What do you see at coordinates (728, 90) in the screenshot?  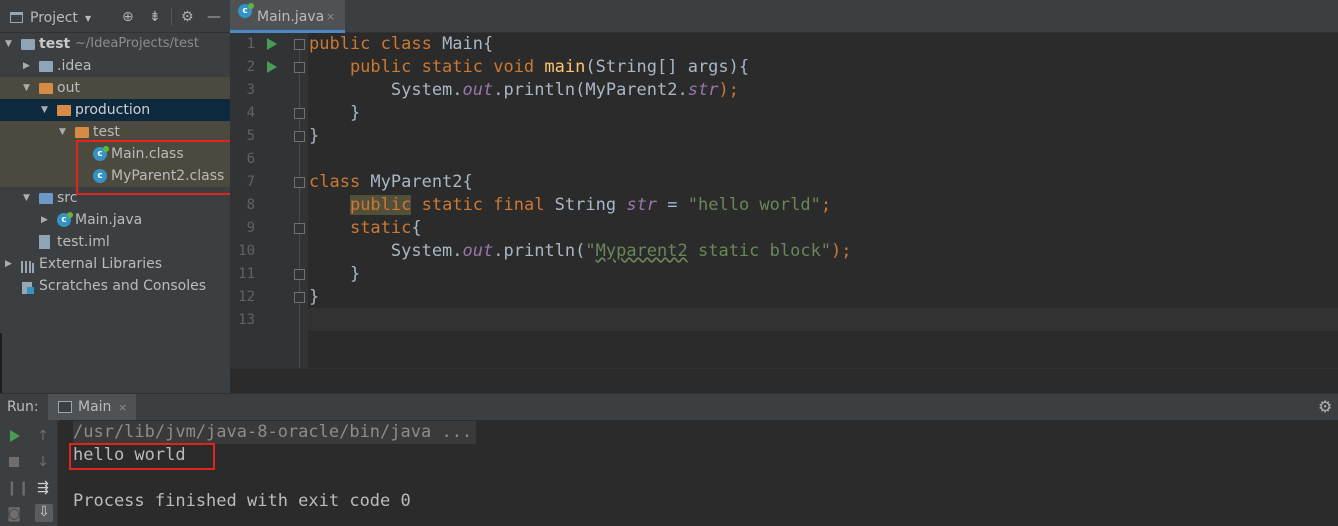 I see `code-text: );` at bounding box center [728, 90].